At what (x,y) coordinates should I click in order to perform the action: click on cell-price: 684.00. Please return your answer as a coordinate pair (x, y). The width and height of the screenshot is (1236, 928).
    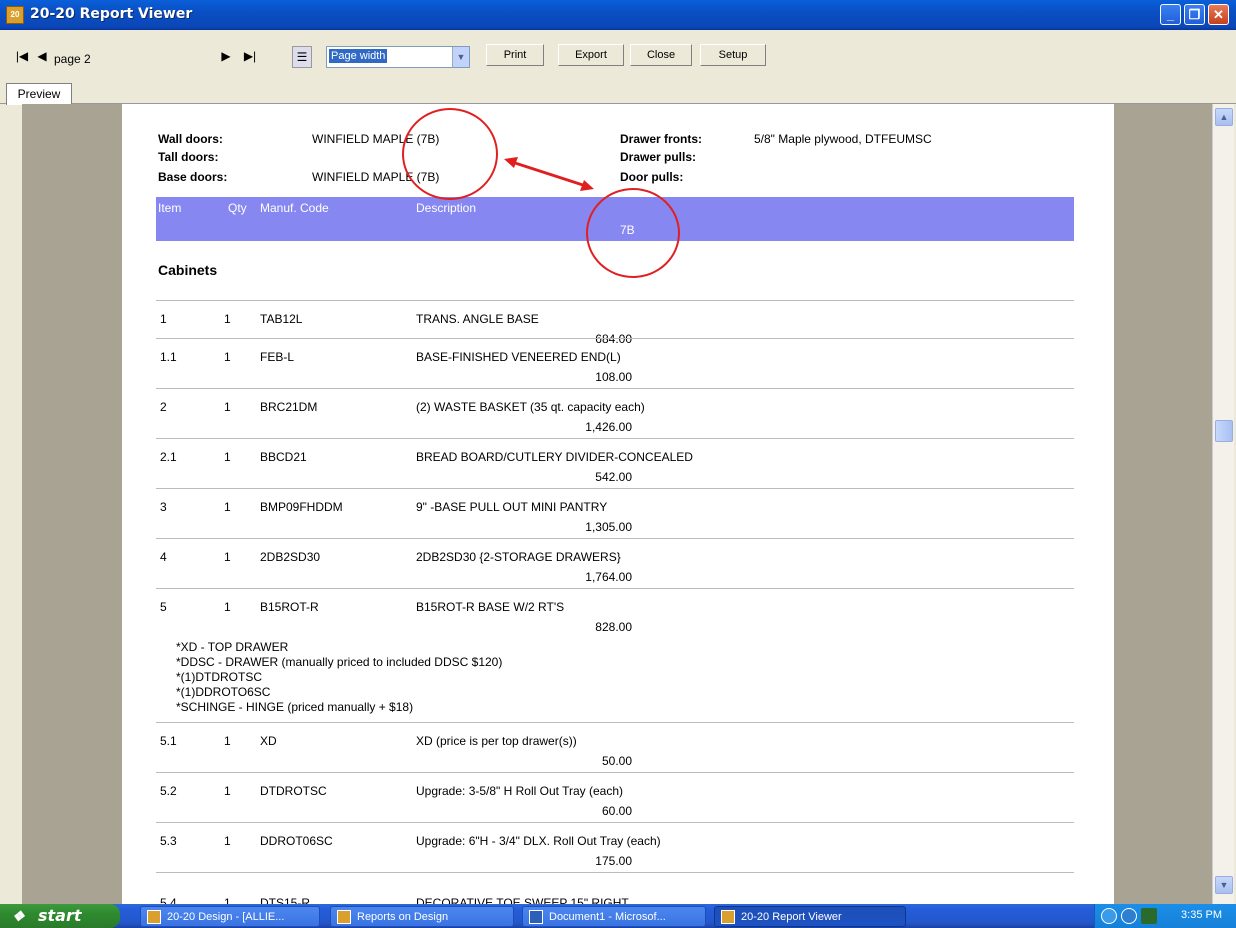
    Looking at the image, I should click on (613, 339).